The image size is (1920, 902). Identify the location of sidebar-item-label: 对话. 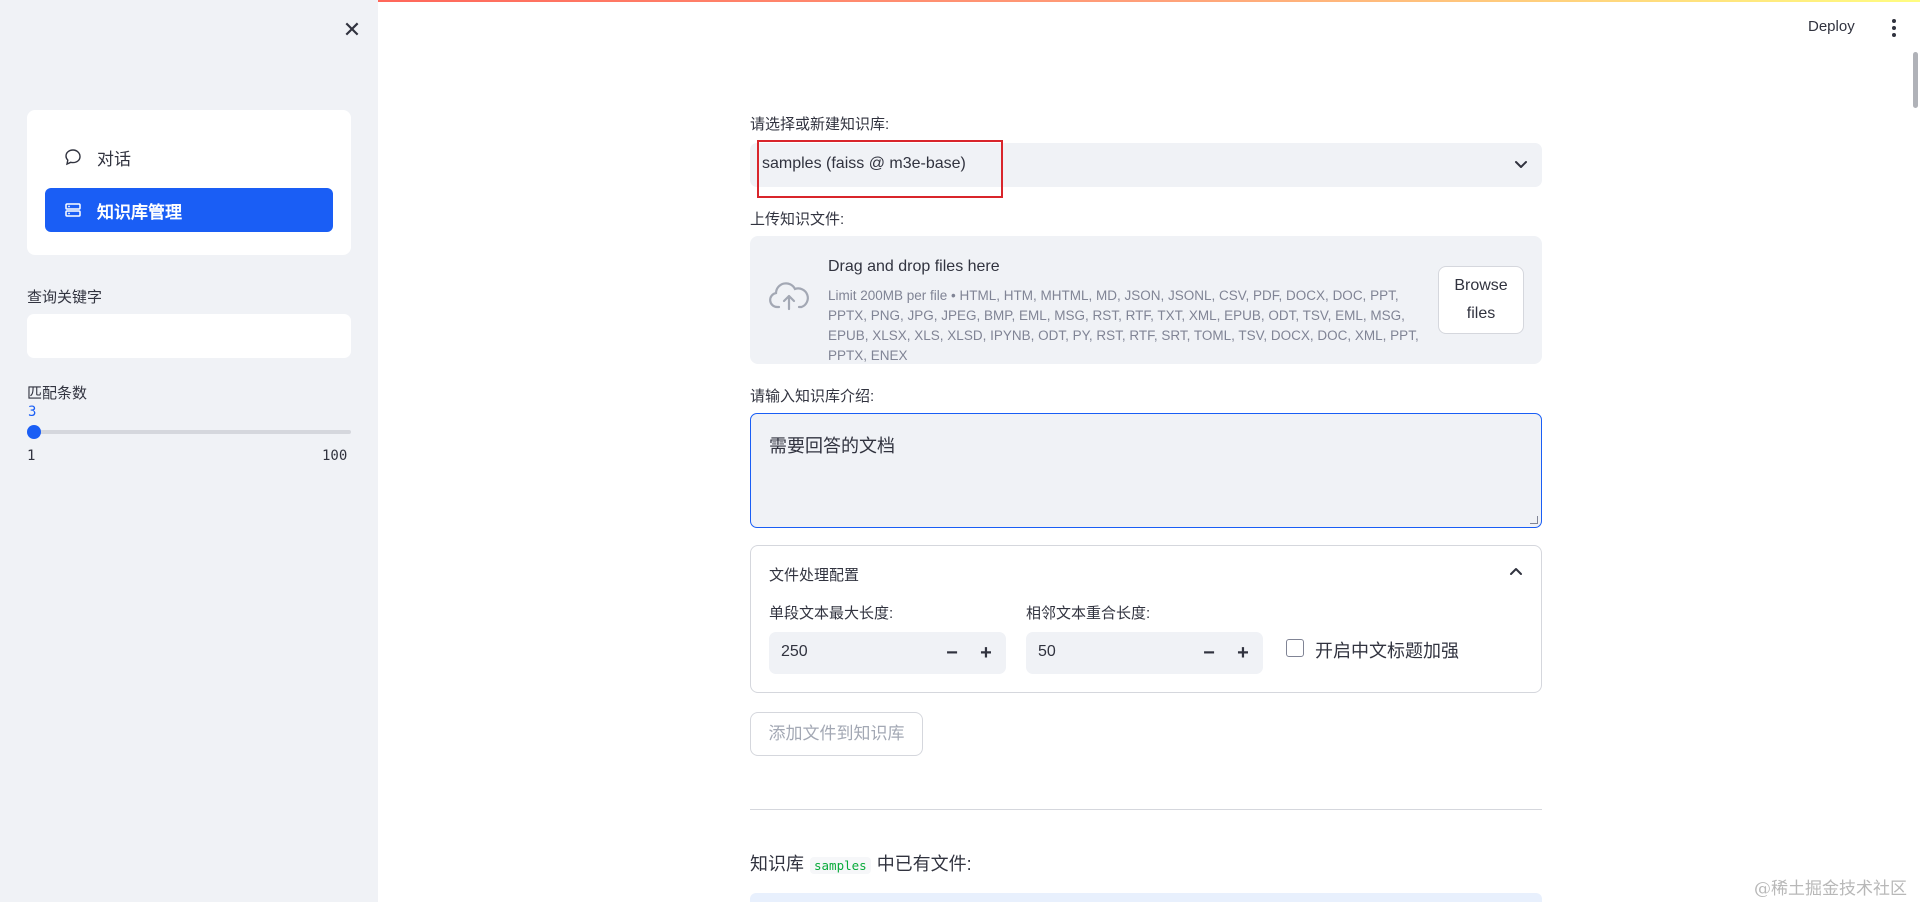
(114, 159).